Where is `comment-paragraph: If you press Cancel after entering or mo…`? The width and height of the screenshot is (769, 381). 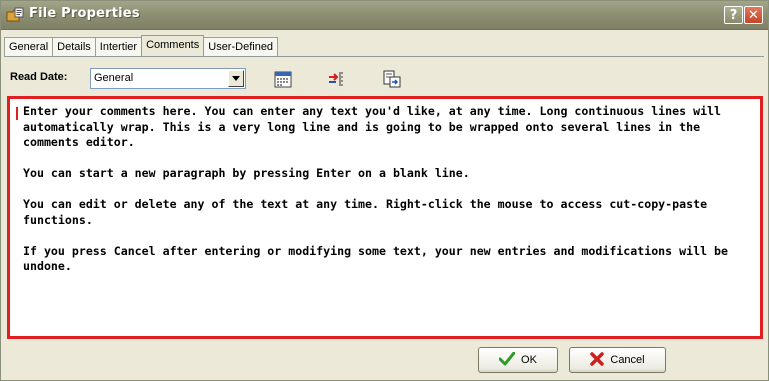 comment-paragraph: If you press Cancel after entering or mo… is located at coordinates (375, 258).